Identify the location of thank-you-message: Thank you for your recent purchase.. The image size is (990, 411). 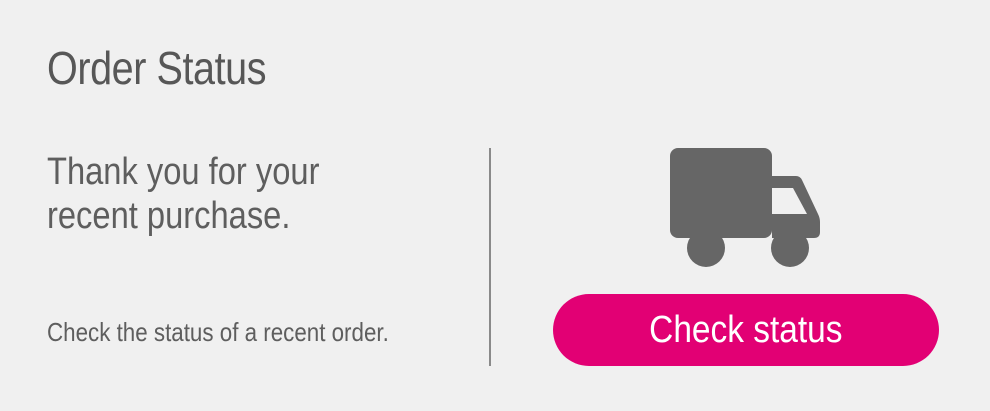
(183, 194).